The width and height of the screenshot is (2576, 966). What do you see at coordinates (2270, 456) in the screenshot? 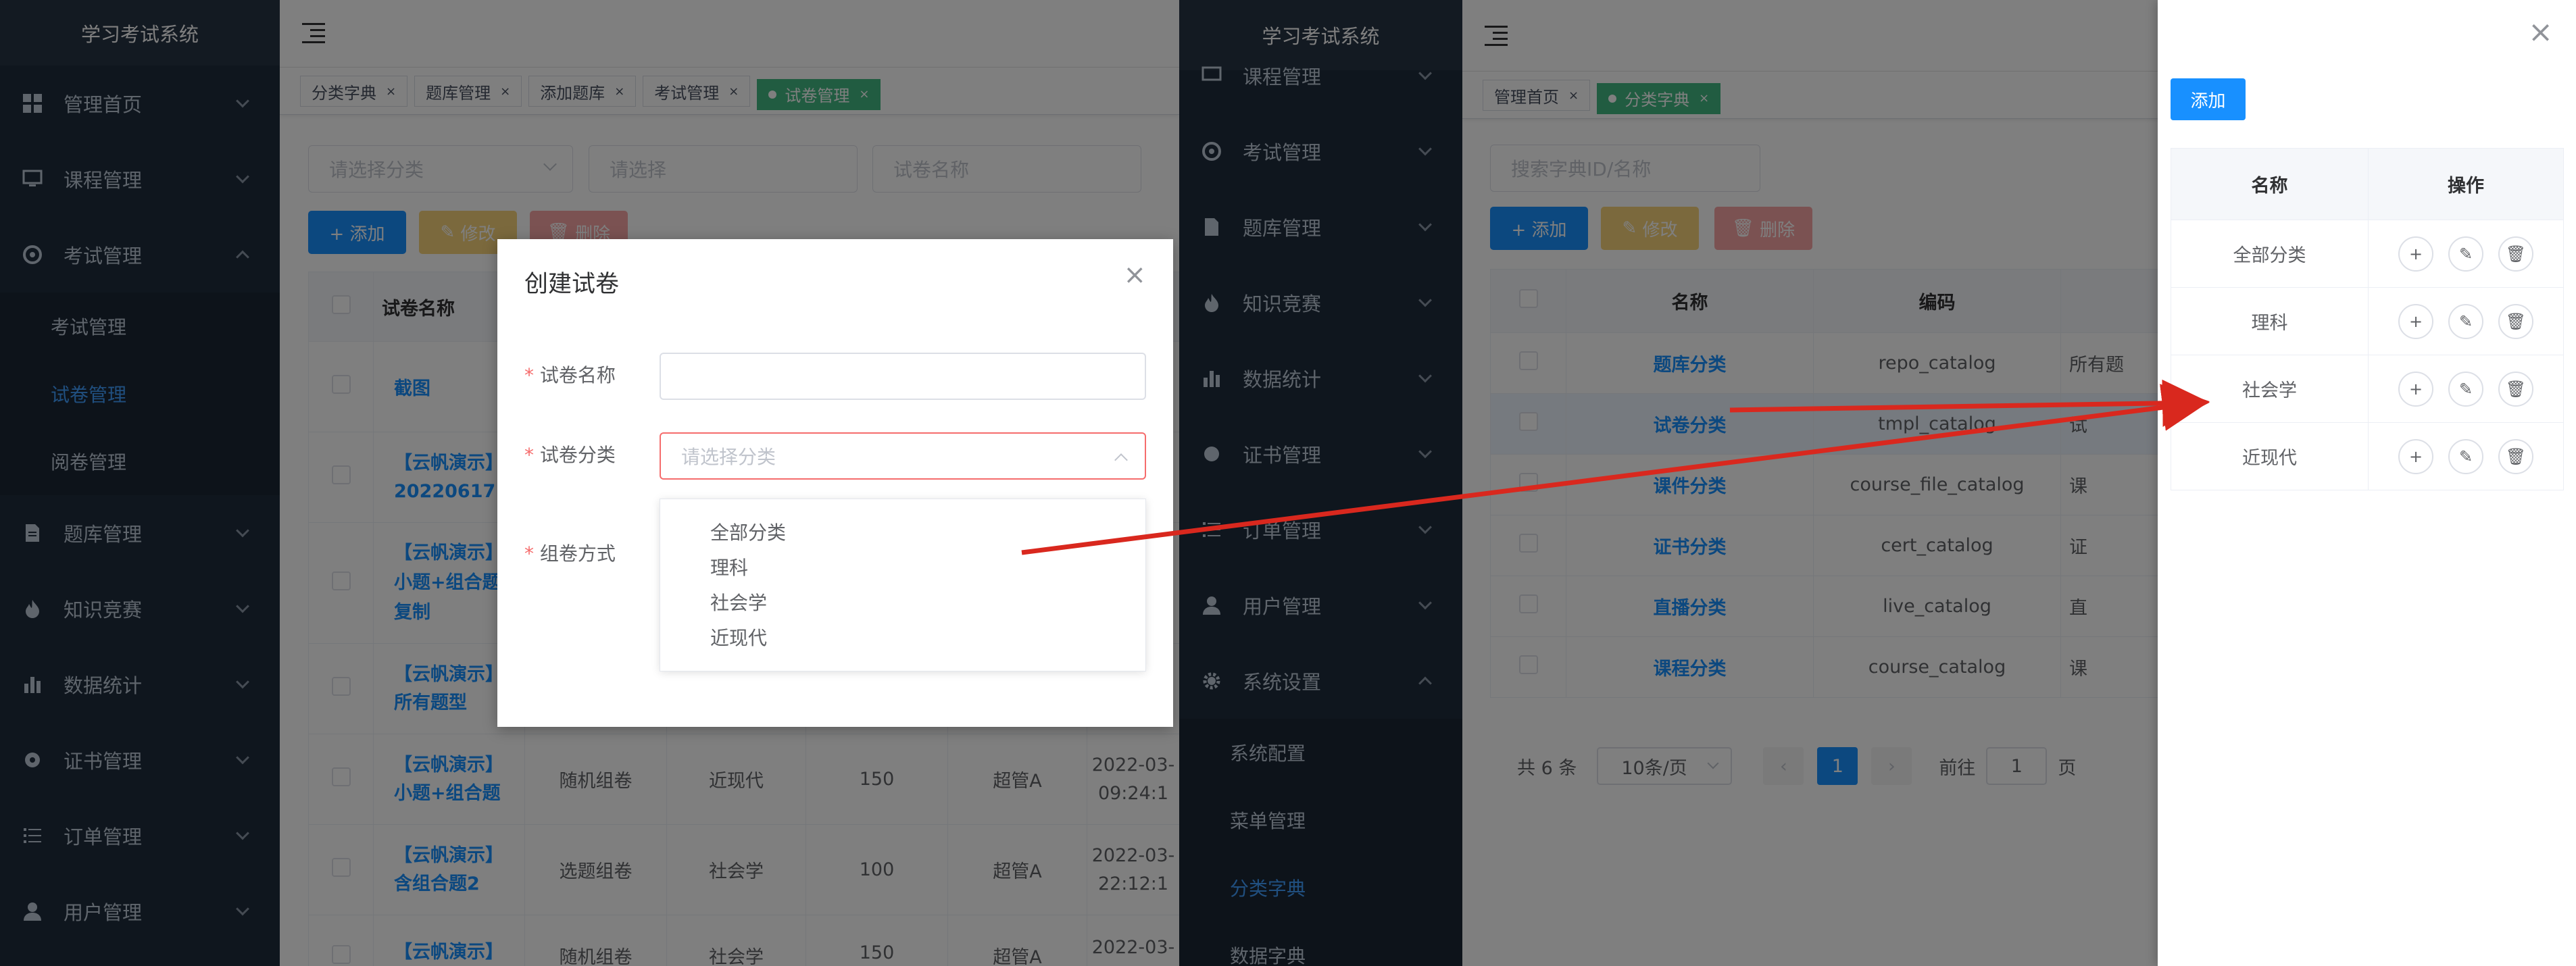
I see `category-name-cell: 近现代` at bounding box center [2270, 456].